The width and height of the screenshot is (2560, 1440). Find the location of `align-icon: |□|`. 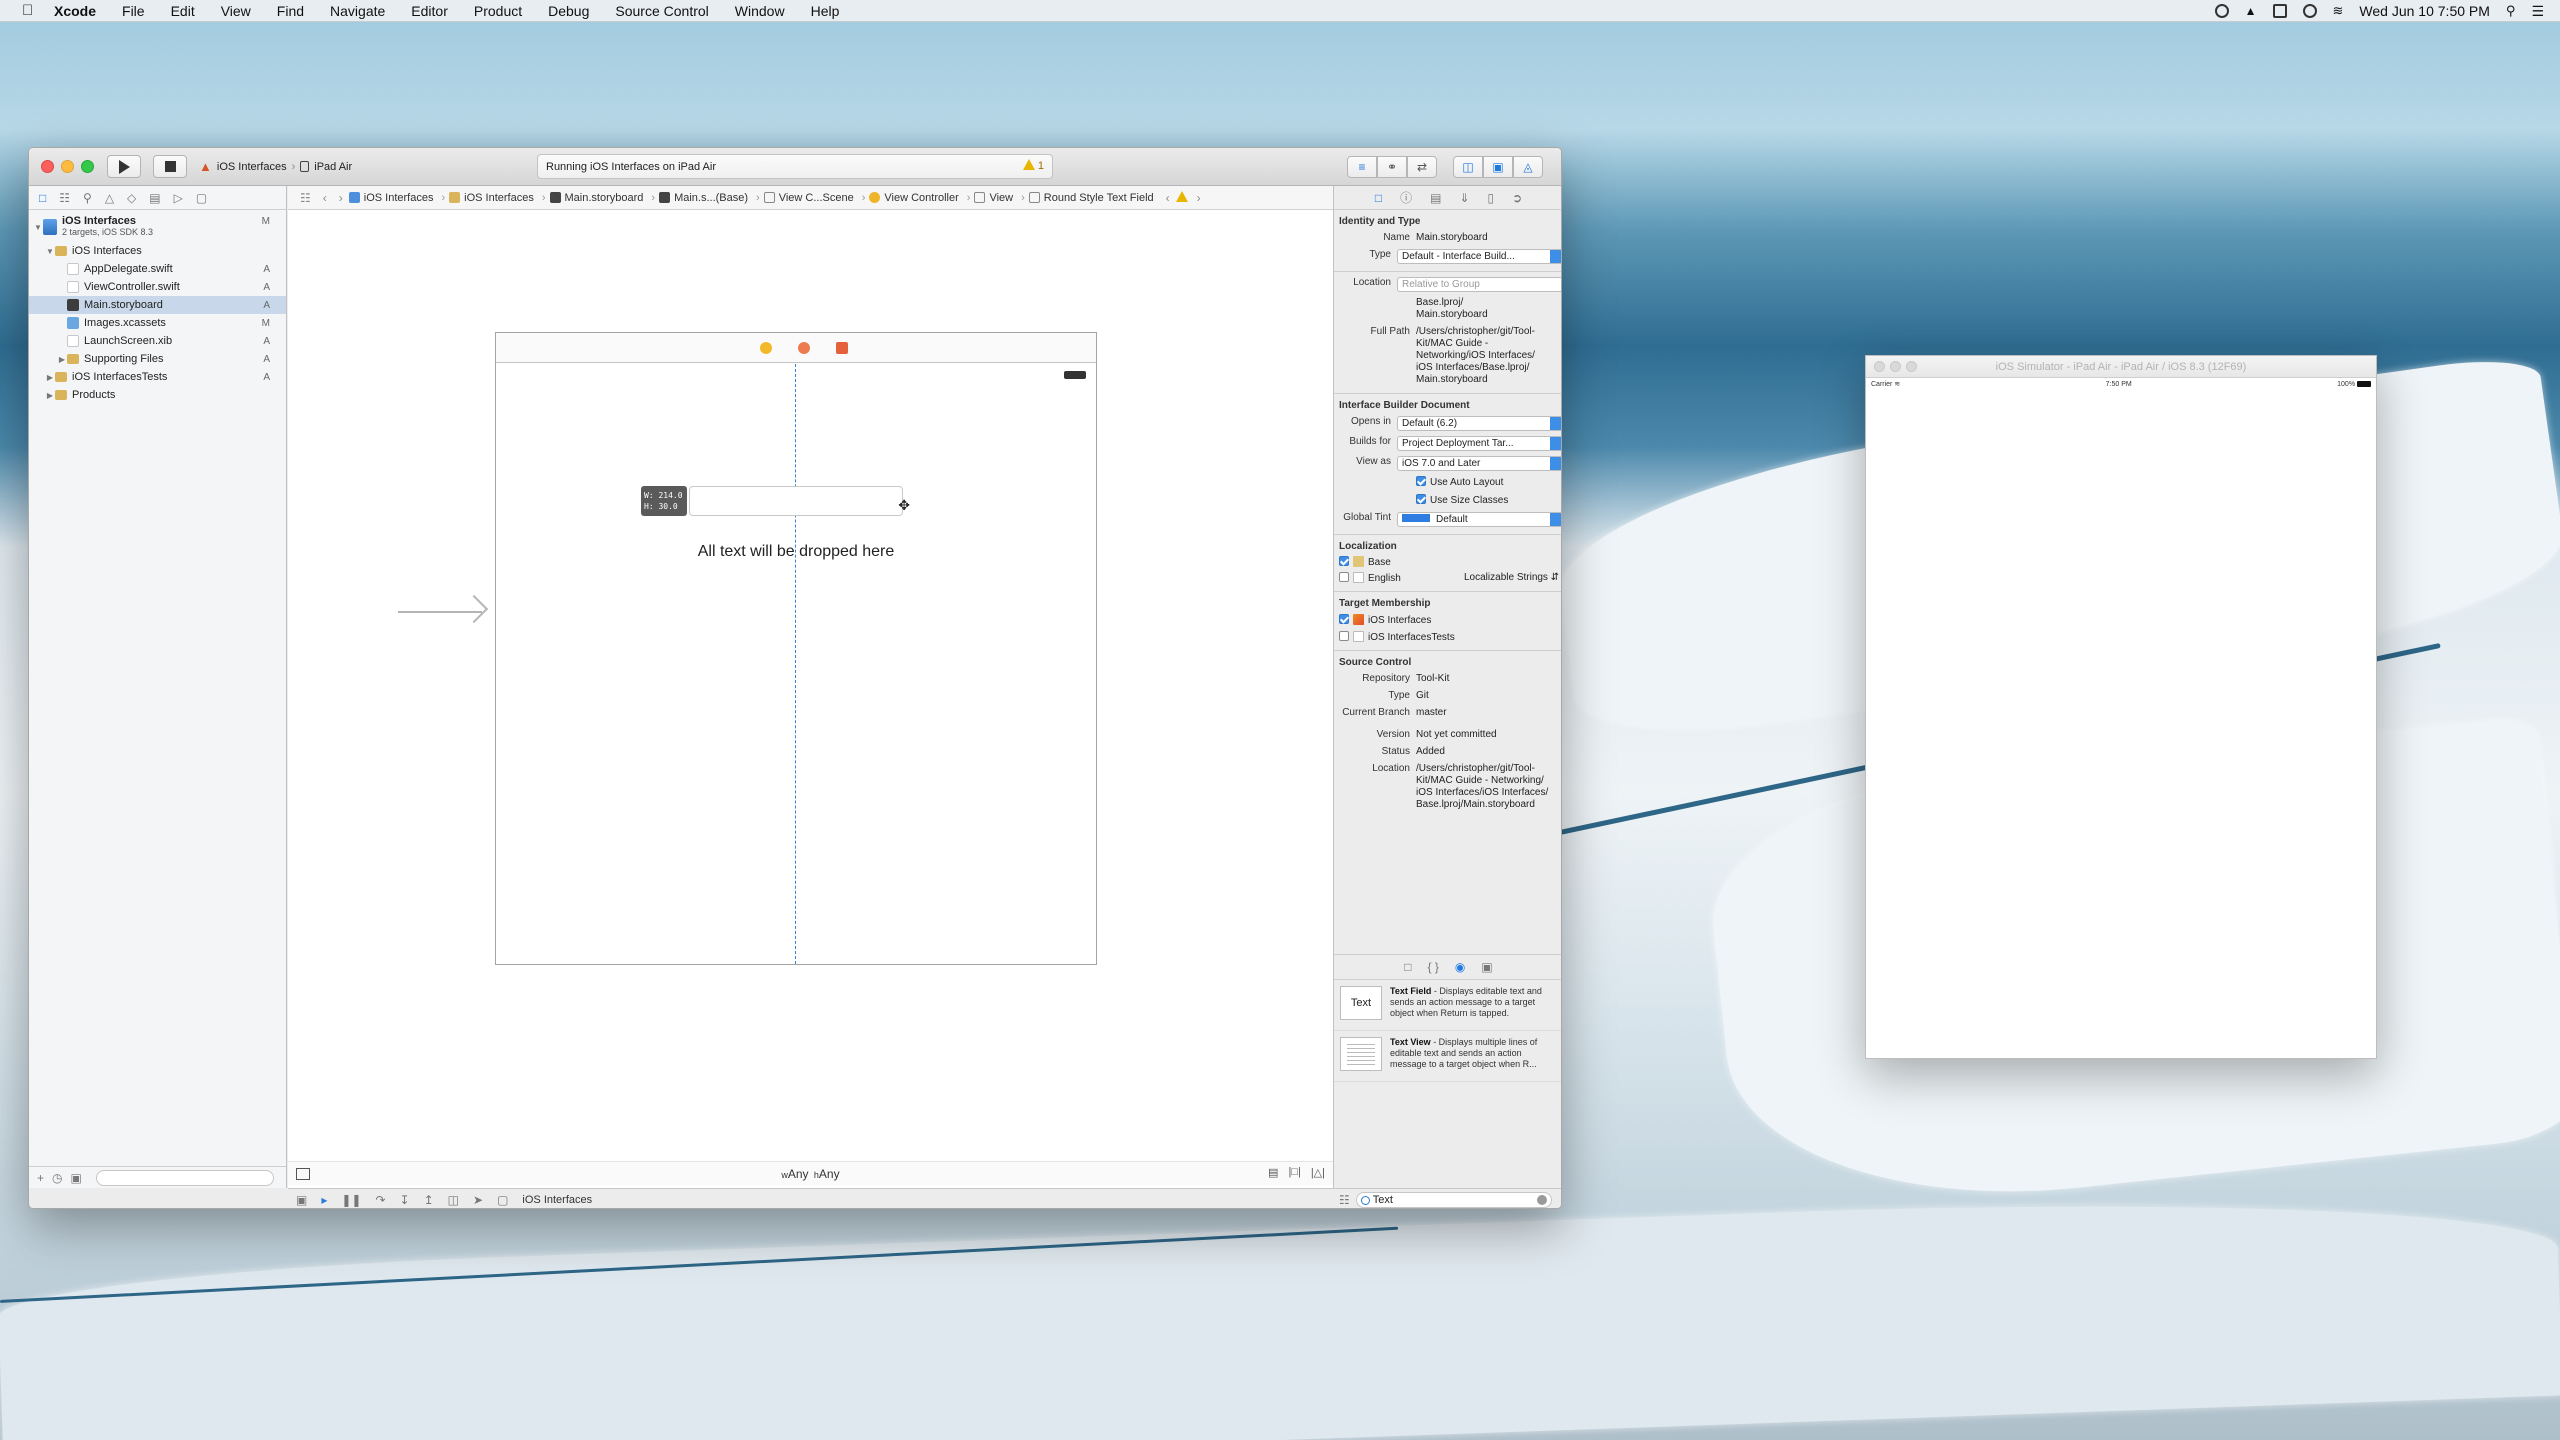

align-icon: |□| is located at coordinates (1294, 1172).